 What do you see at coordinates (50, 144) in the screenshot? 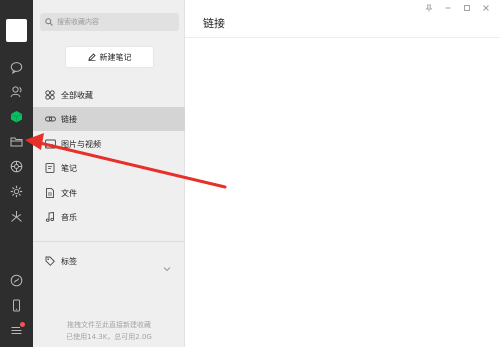
I see `image-icon` at bounding box center [50, 144].